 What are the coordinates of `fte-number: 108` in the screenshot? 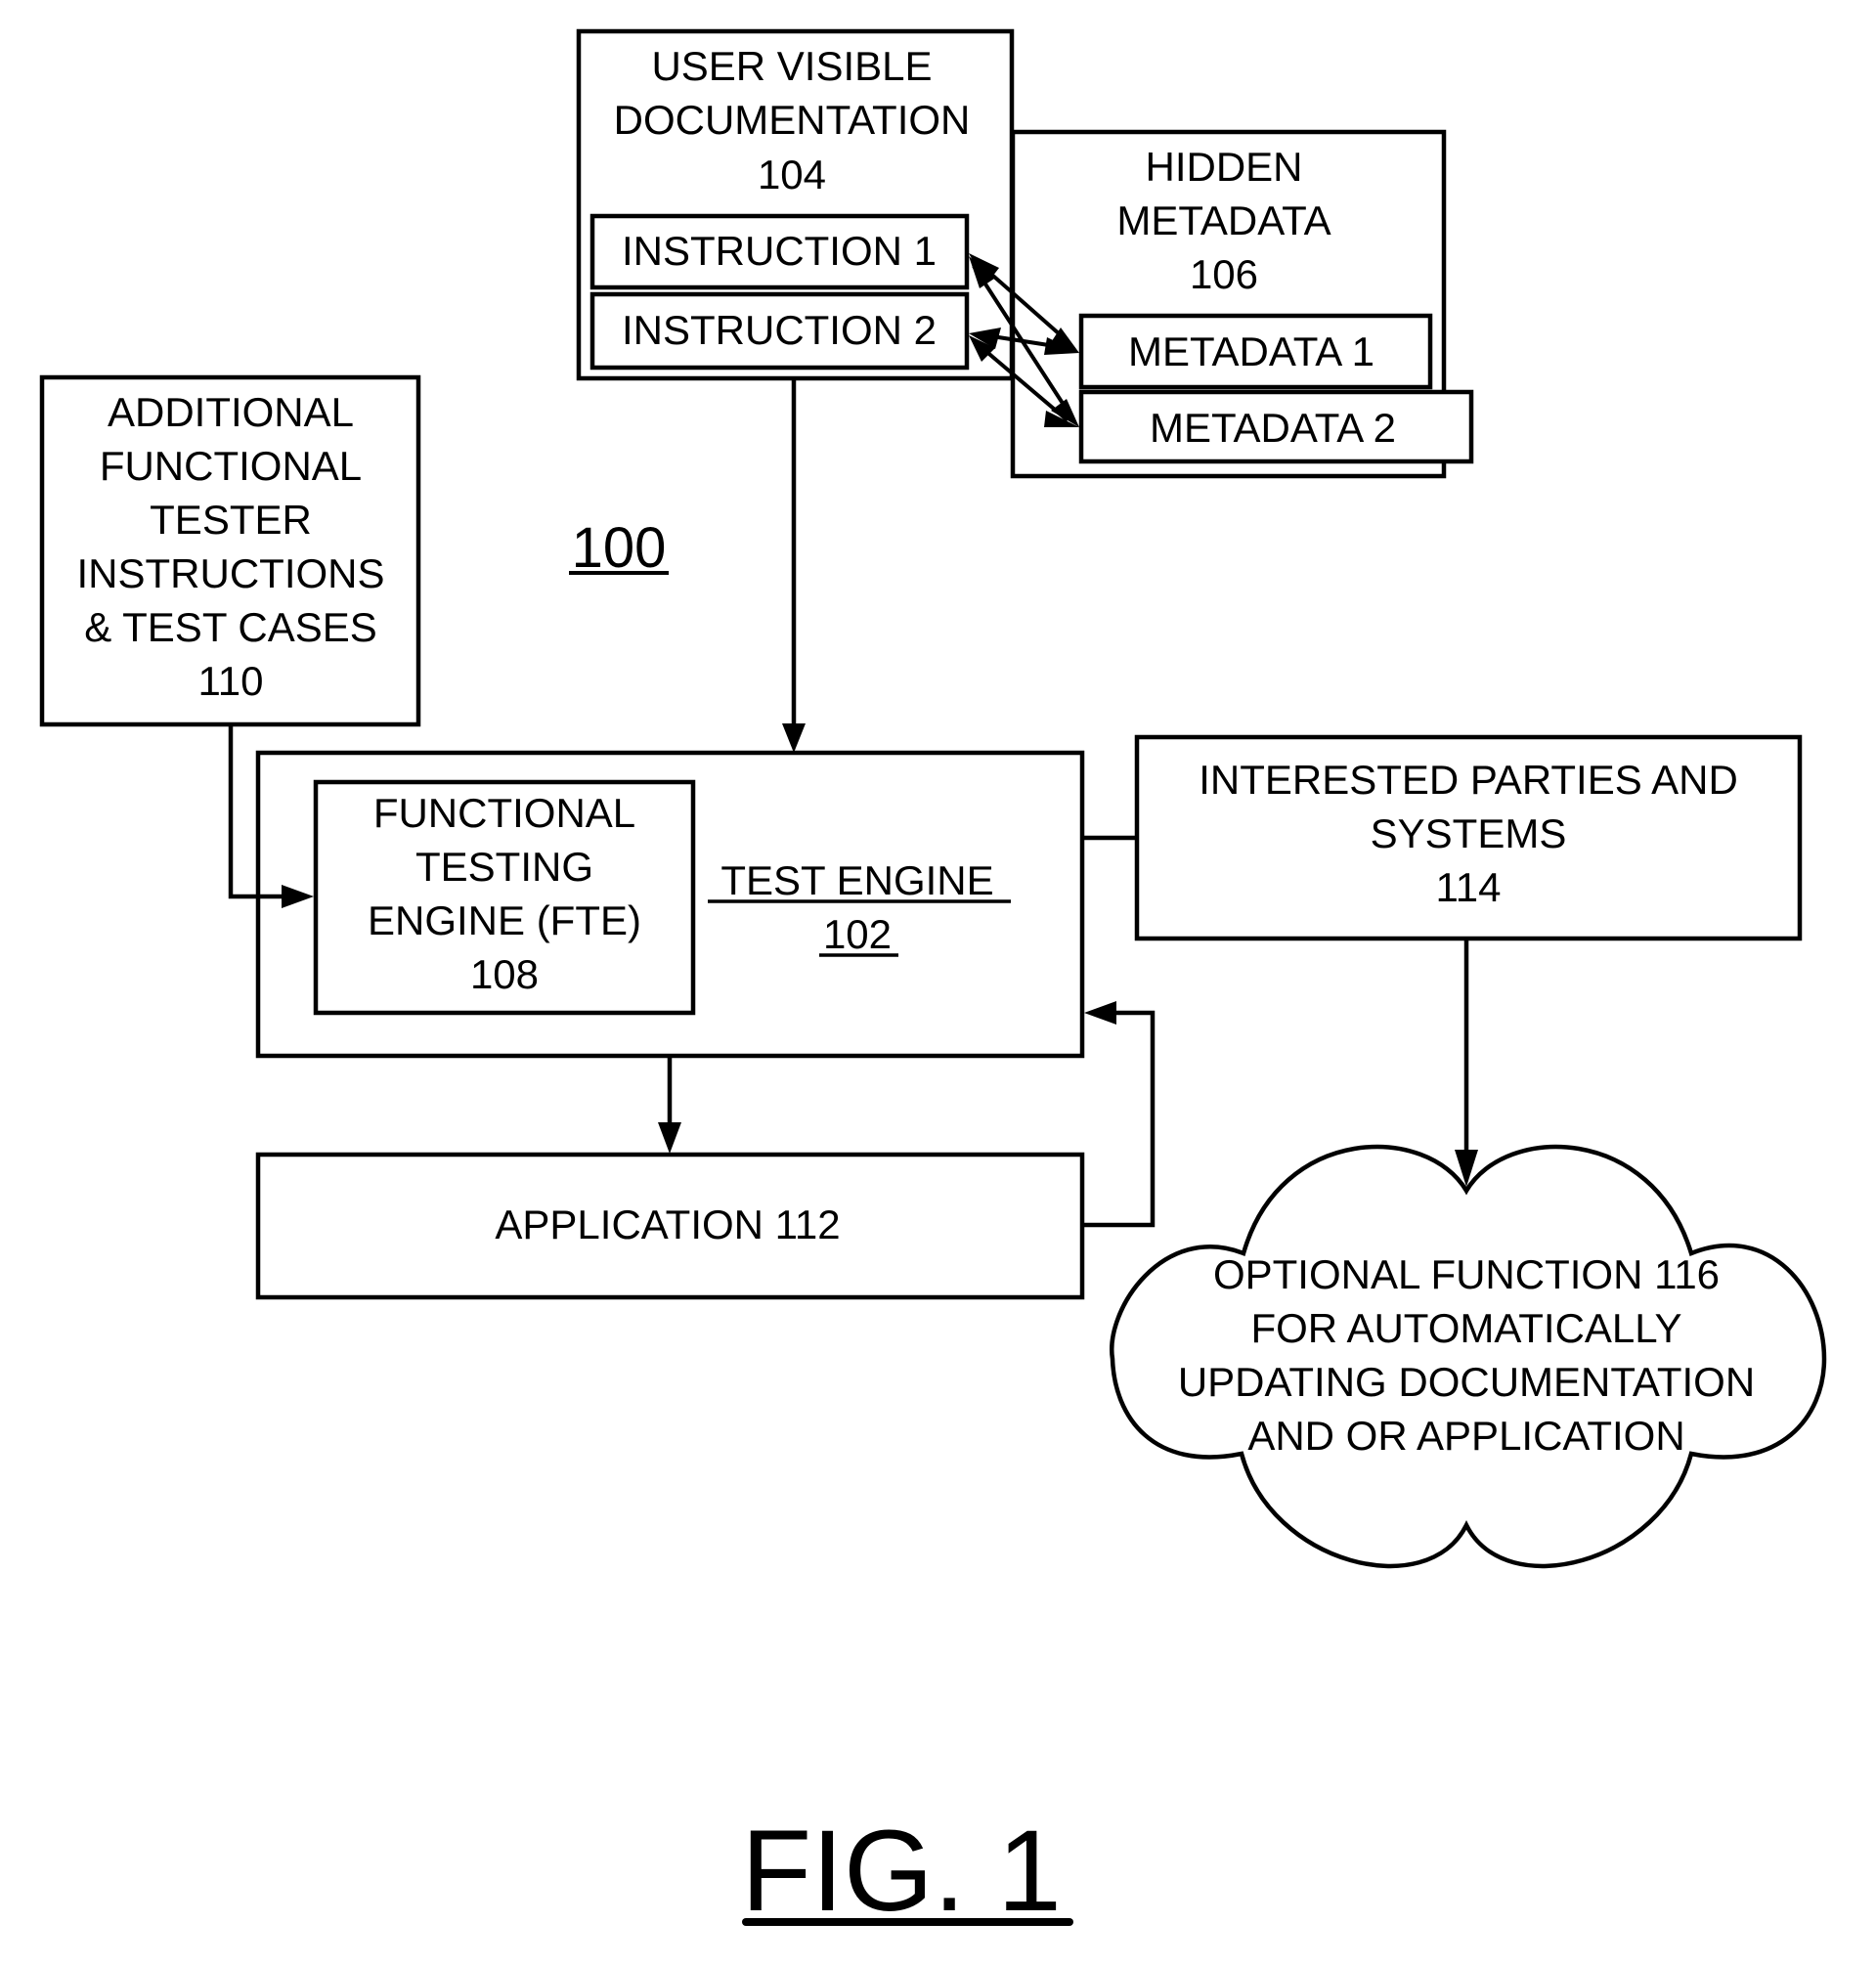 It's located at (504, 974).